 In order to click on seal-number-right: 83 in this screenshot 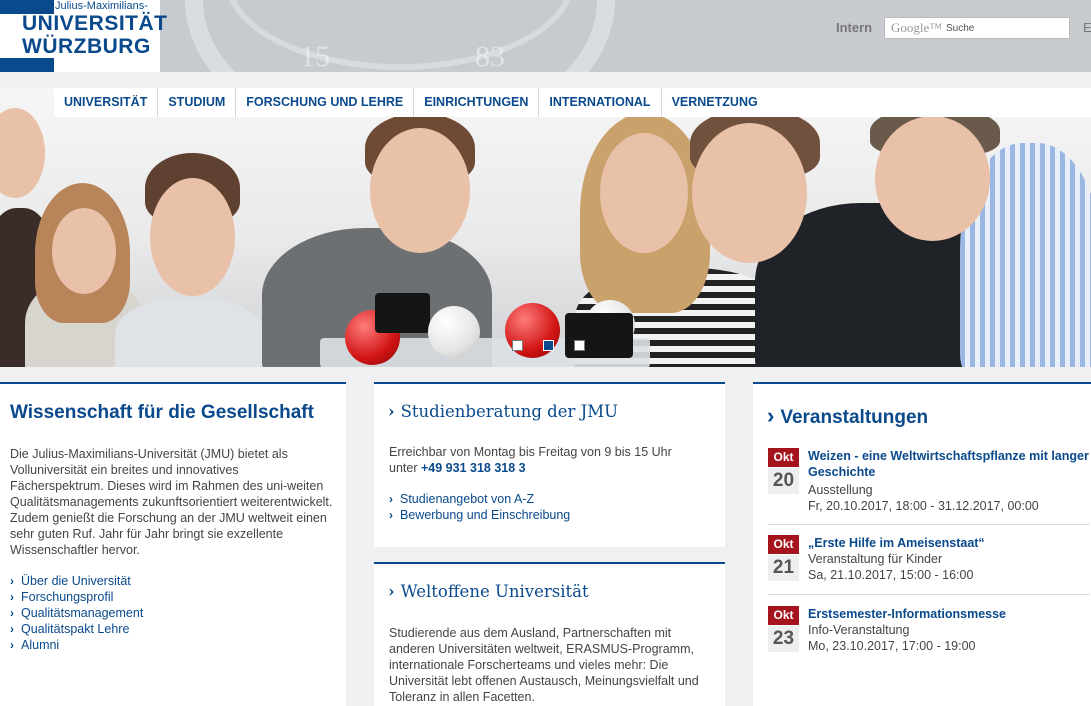, I will do `click(490, 56)`.